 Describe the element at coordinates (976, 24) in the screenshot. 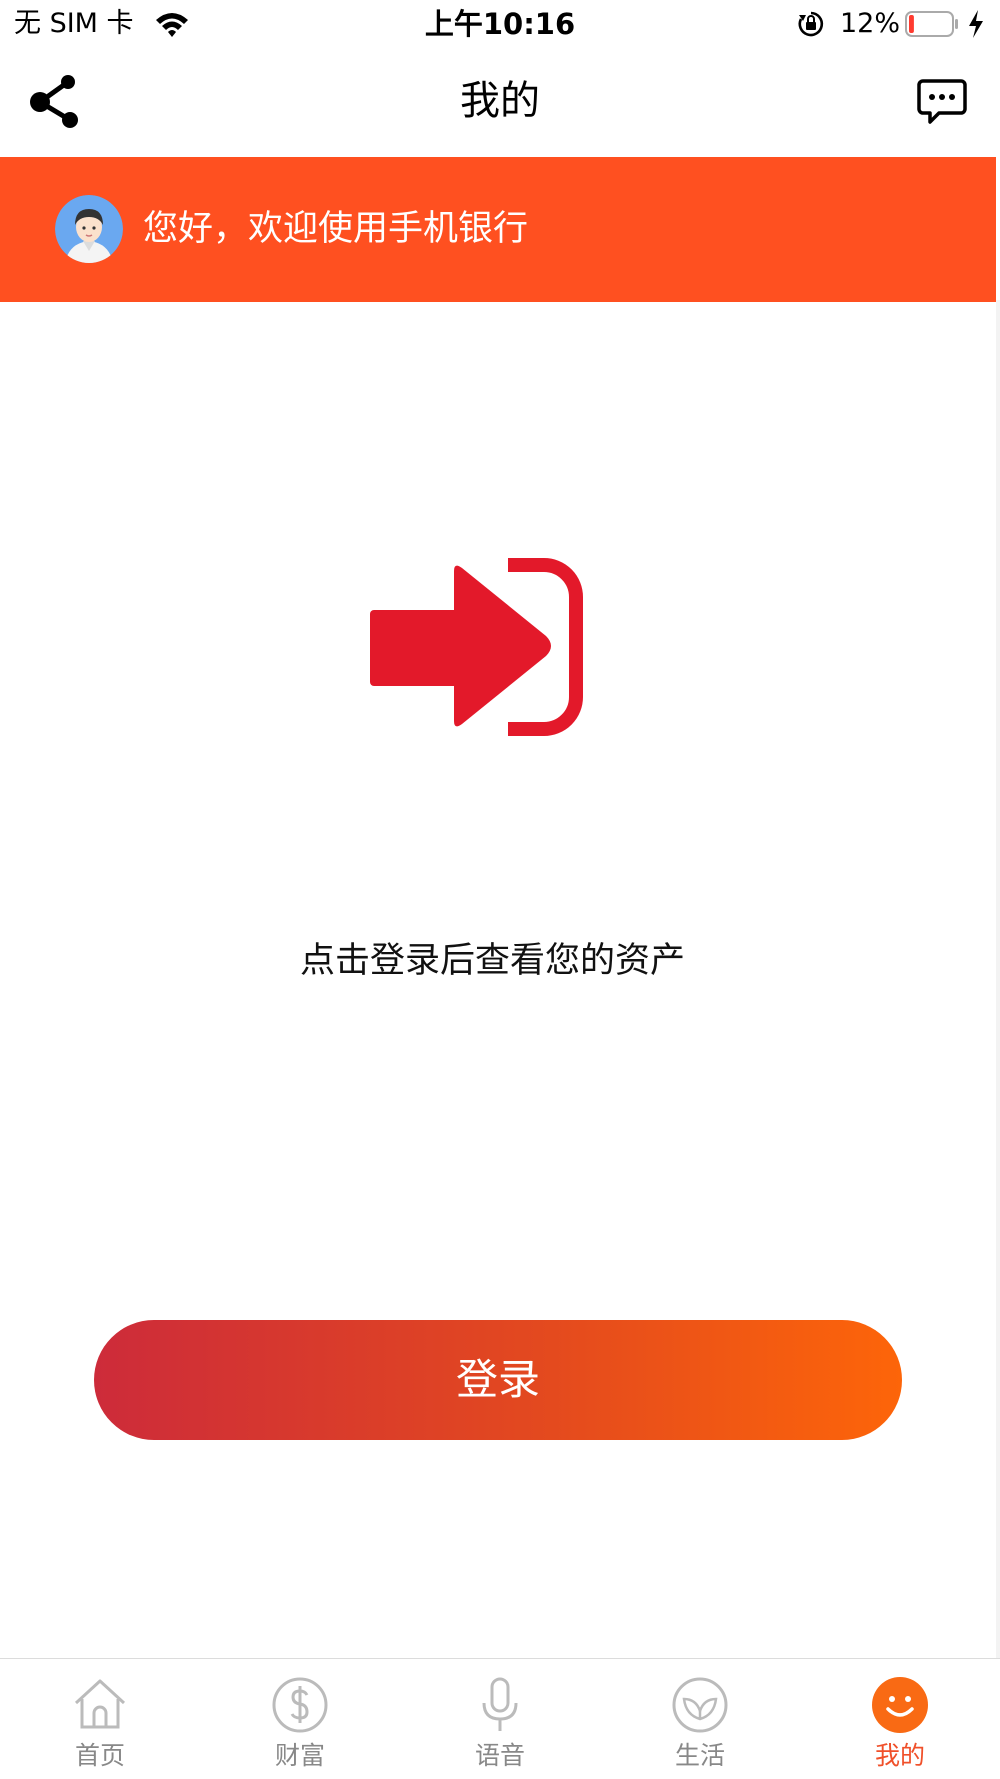

I see `charging-icon` at that location.